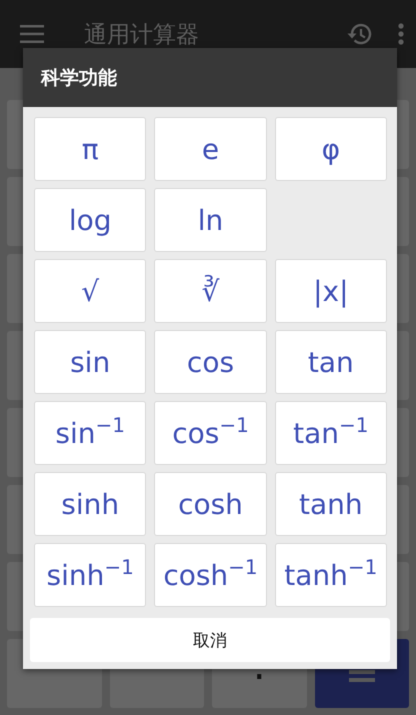 This screenshot has width=416, height=715. Describe the element at coordinates (210, 575) in the screenshot. I see `function-button: cosh$^{−1}$` at that location.